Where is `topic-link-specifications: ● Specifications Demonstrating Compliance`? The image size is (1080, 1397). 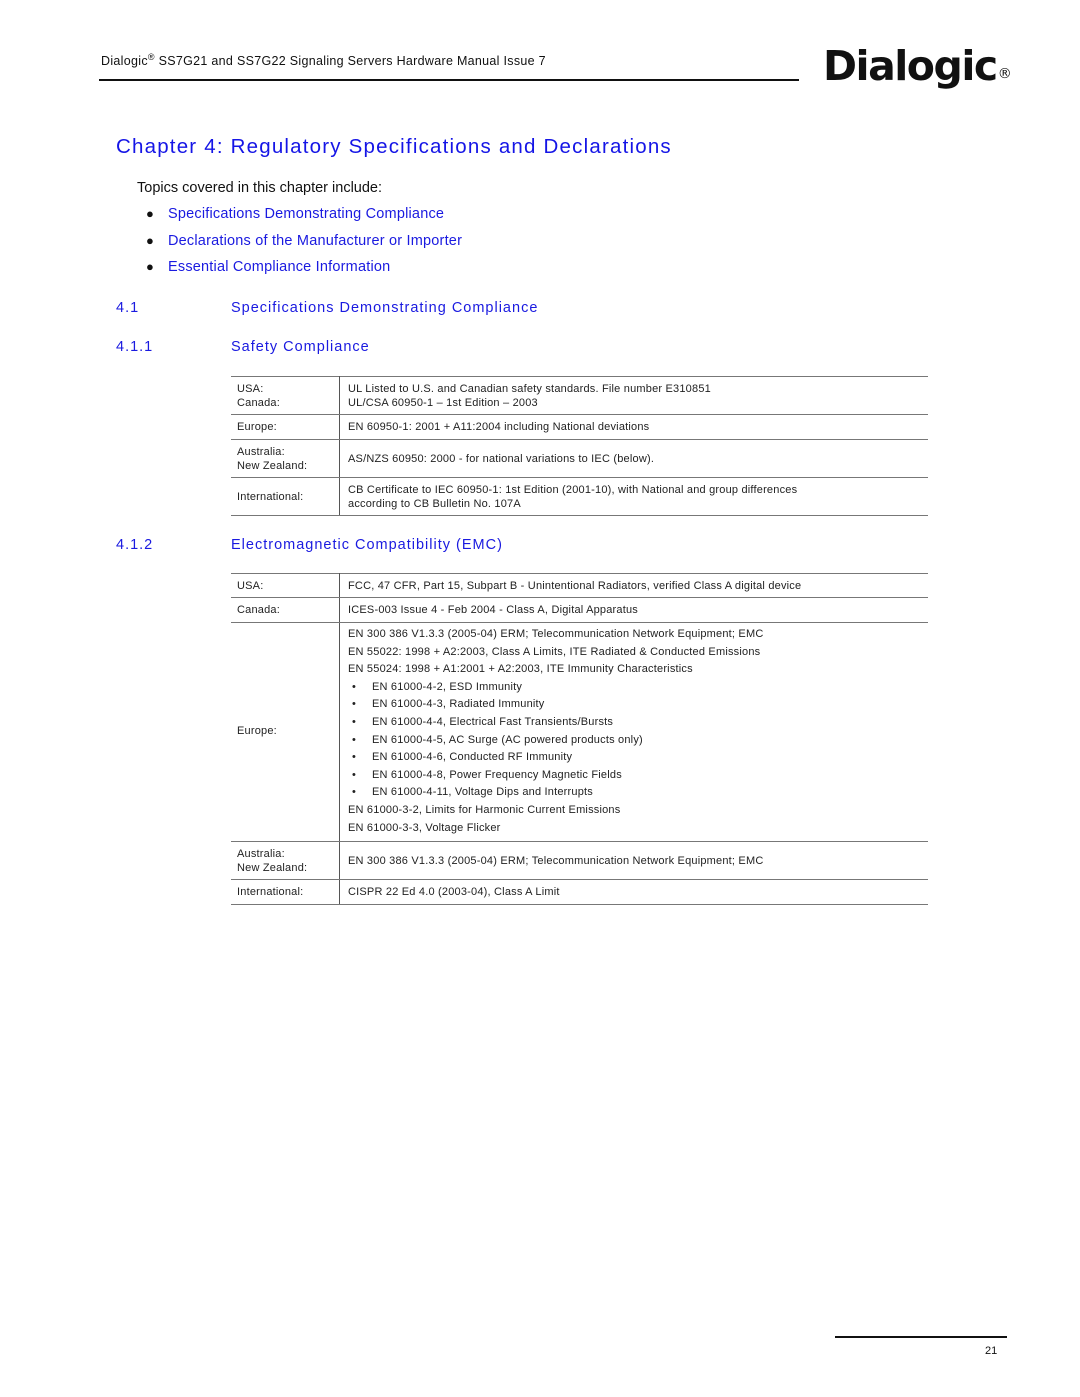
topic-link-specifications: ● Specifications Demonstrating Compliance is located at coordinates (304, 219).